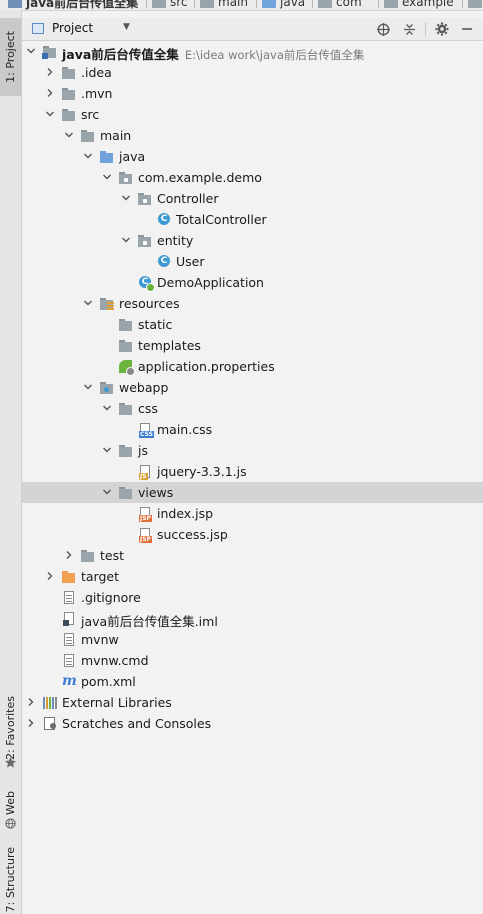 The image size is (483, 914). What do you see at coordinates (252, 345) in the screenshot?
I see `tree-row: templates` at bounding box center [252, 345].